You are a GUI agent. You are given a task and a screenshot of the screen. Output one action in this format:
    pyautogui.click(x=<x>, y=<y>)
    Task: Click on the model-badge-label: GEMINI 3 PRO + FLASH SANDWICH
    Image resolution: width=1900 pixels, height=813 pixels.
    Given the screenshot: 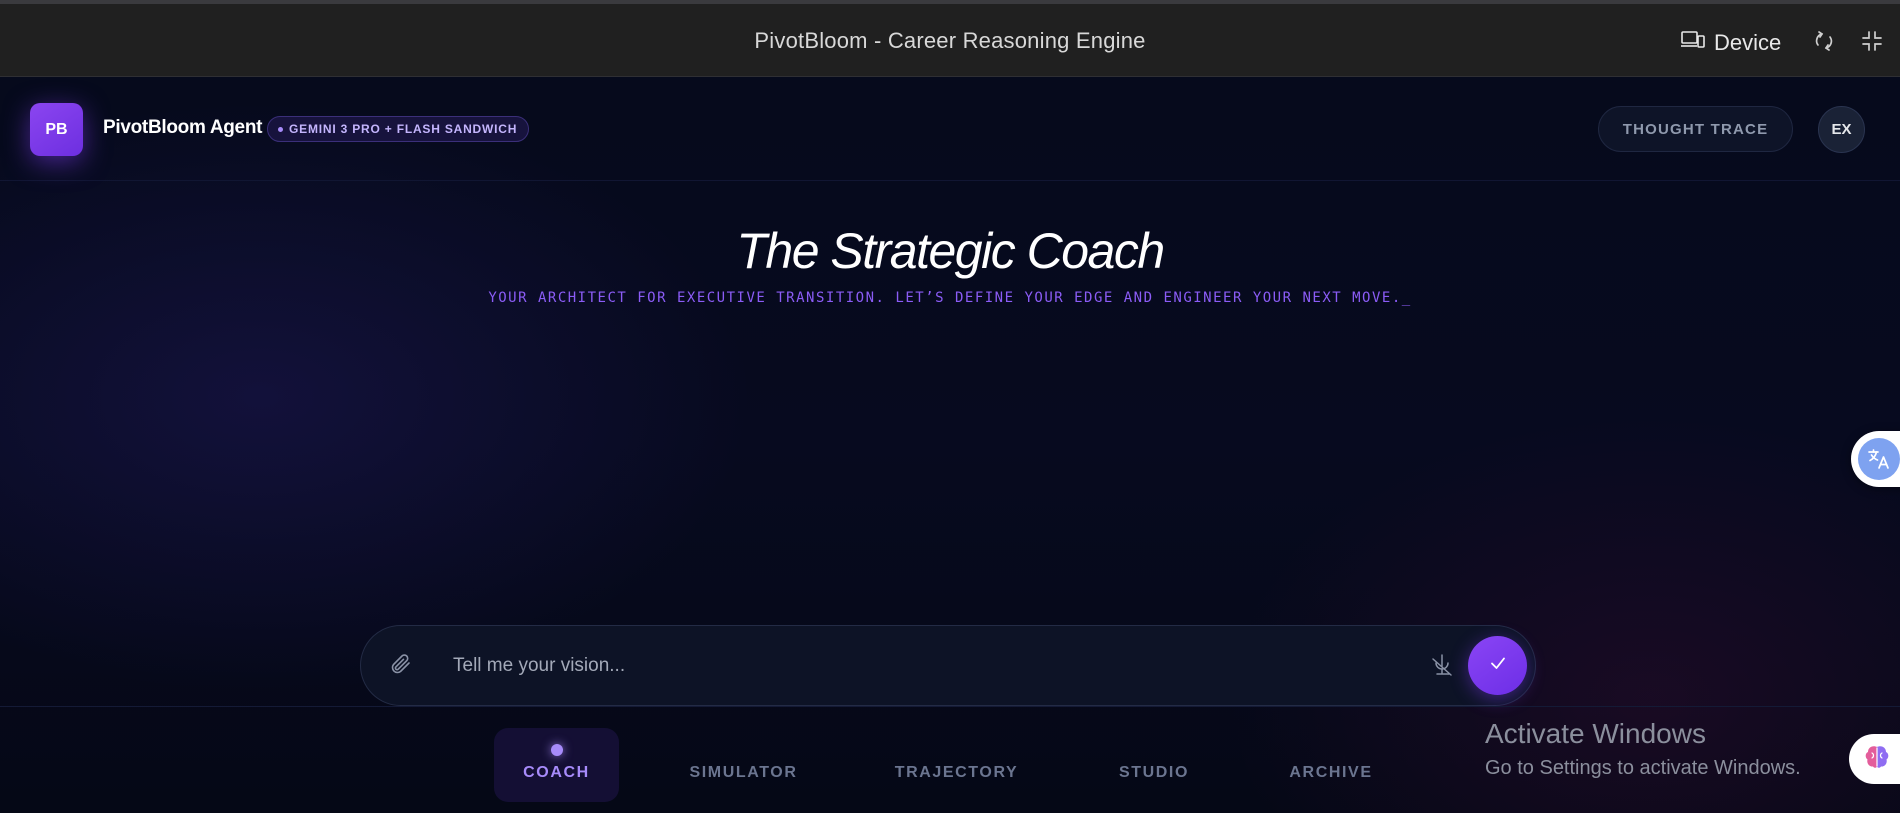 What is the action you would take?
    pyautogui.click(x=403, y=129)
    